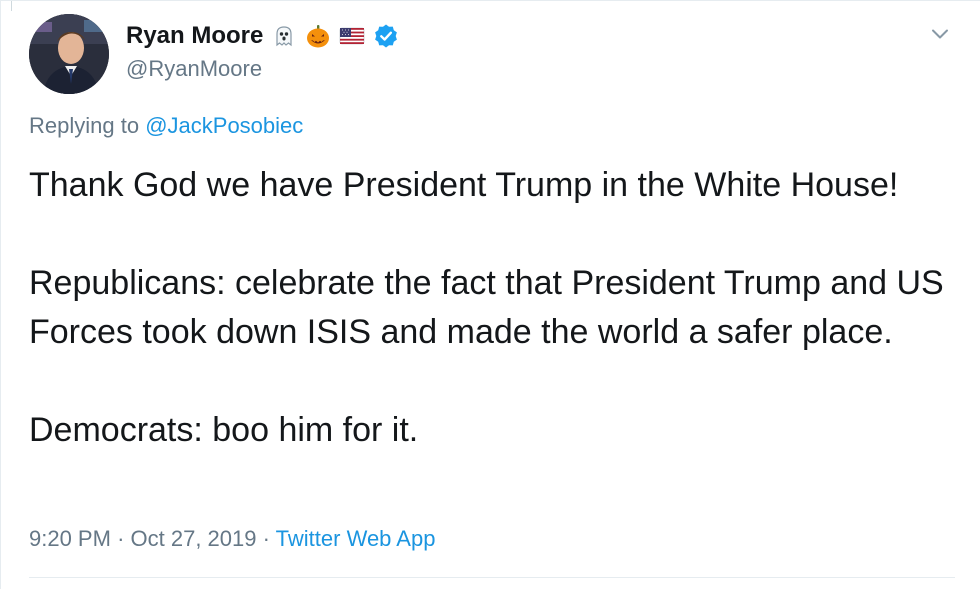 The width and height of the screenshot is (980, 589). I want to click on tweet-text-line: Democrats: boo him for it., so click(224, 430).